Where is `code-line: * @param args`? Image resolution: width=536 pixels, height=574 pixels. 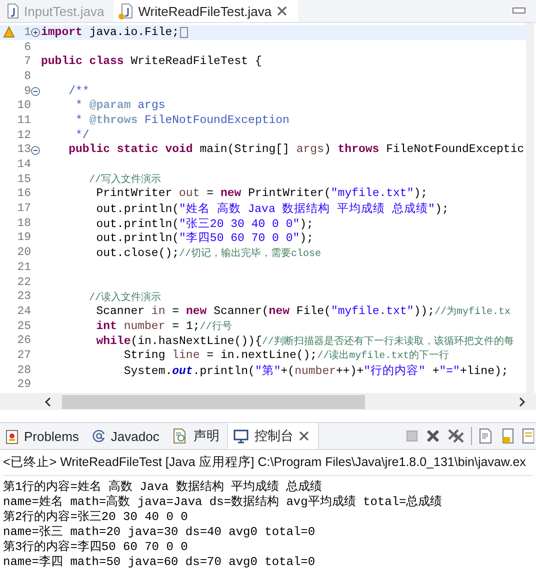
code-line: * @param args is located at coordinates (120, 105).